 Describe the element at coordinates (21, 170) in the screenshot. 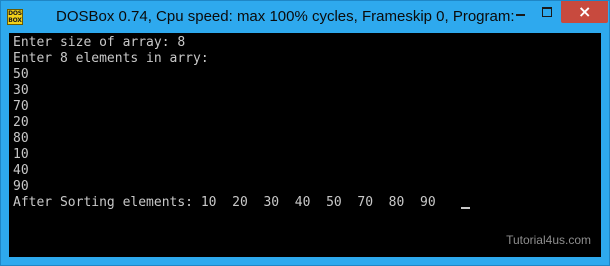

I see `console-line: 40` at that location.